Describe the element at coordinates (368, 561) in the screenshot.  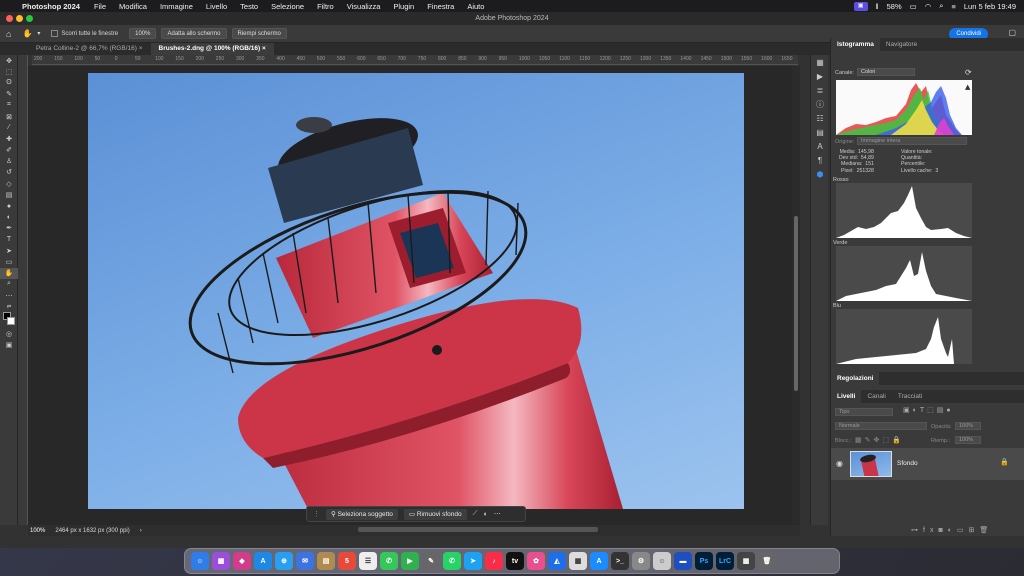
I see `reminders-icon: ☰` at that location.